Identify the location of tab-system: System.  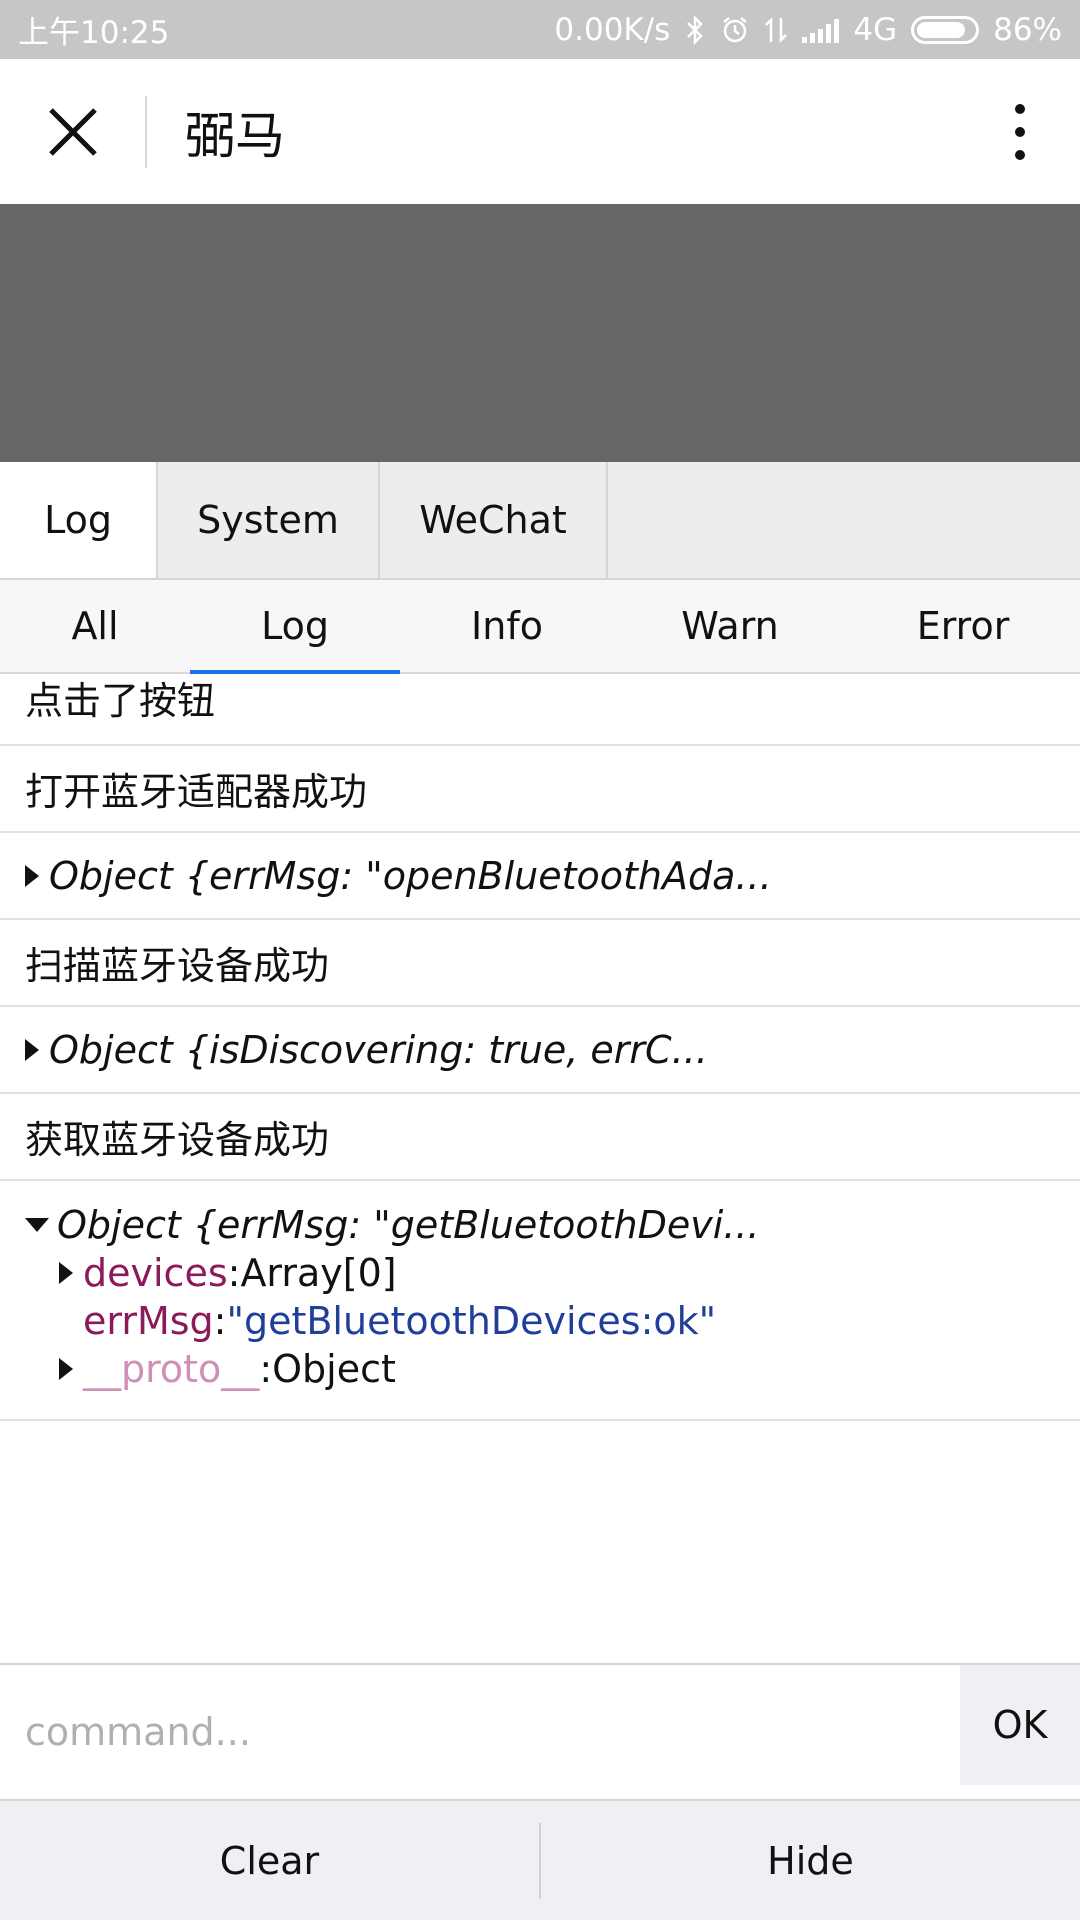
(269, 520).